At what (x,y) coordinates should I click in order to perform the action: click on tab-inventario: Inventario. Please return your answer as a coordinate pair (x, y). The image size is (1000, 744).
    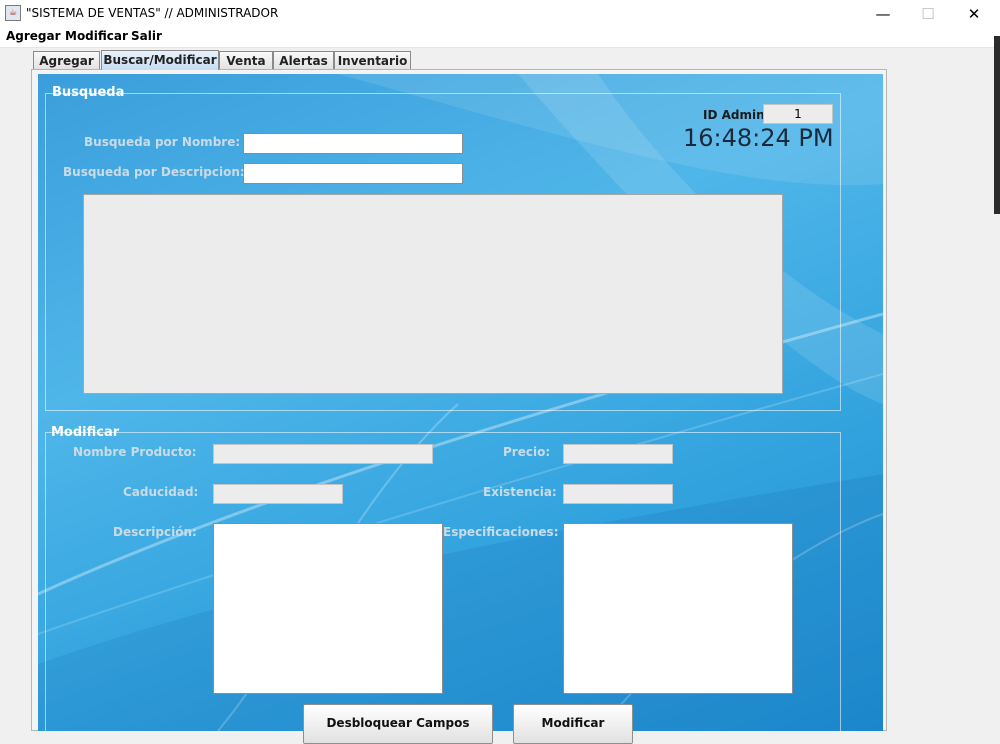
    Looking at the image, I should click on (372, 60).